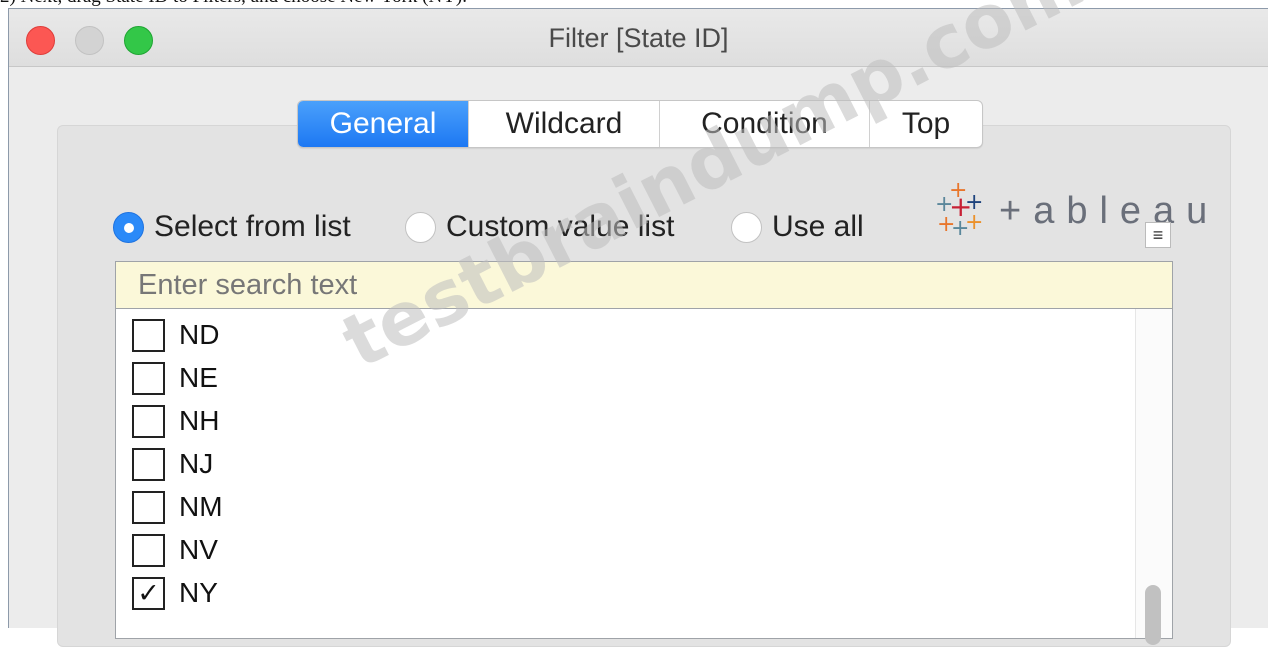 The height and width of the screenshot is (647, 1268). What do you see at coordinates (818, 226) in the screenshot?
I see `radio-label: Use all` at bounding box center [818, 226].